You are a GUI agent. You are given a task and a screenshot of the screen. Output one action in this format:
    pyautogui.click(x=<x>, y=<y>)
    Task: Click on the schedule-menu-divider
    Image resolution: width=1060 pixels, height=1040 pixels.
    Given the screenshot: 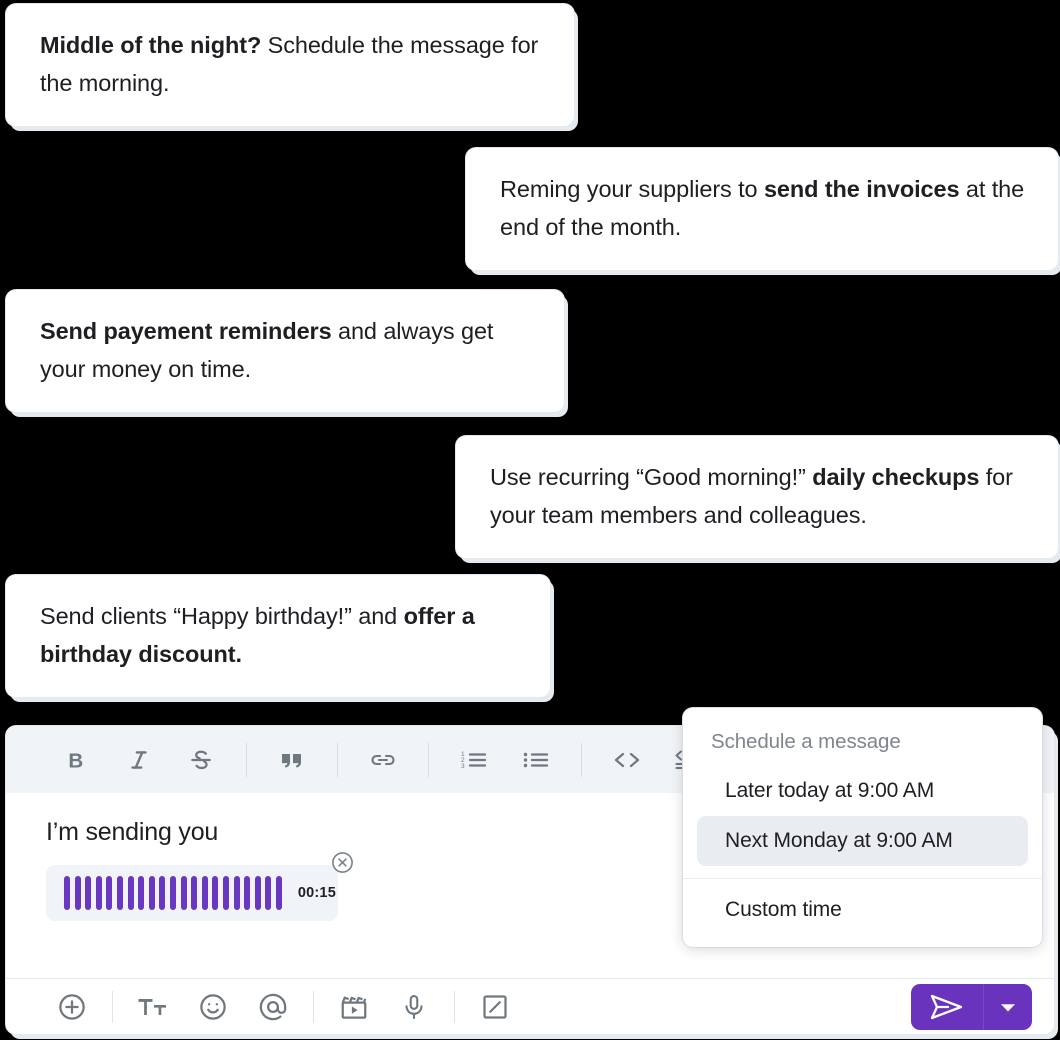 What is the action you would take?
    pyautogui.click(x=862, y=878)
    